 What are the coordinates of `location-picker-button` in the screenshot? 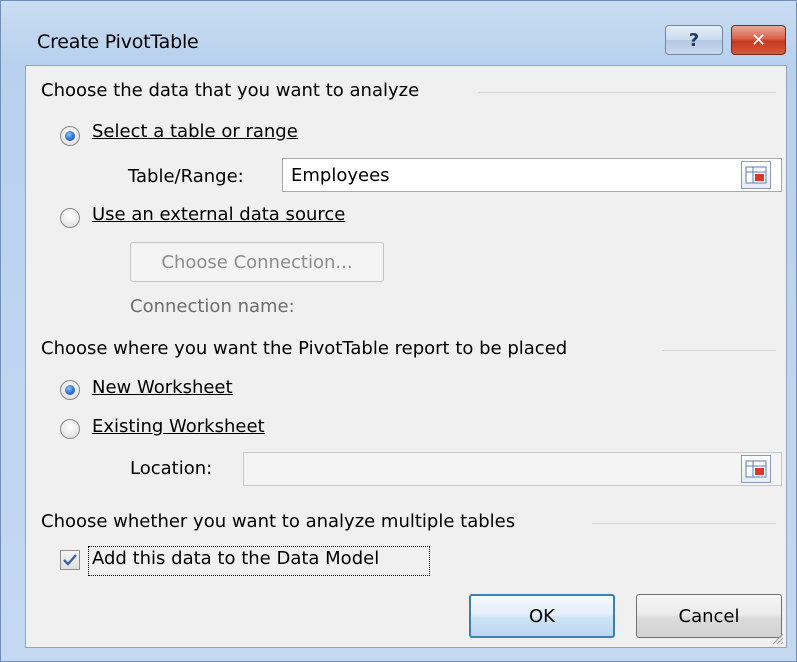 It's located at (756, 469).